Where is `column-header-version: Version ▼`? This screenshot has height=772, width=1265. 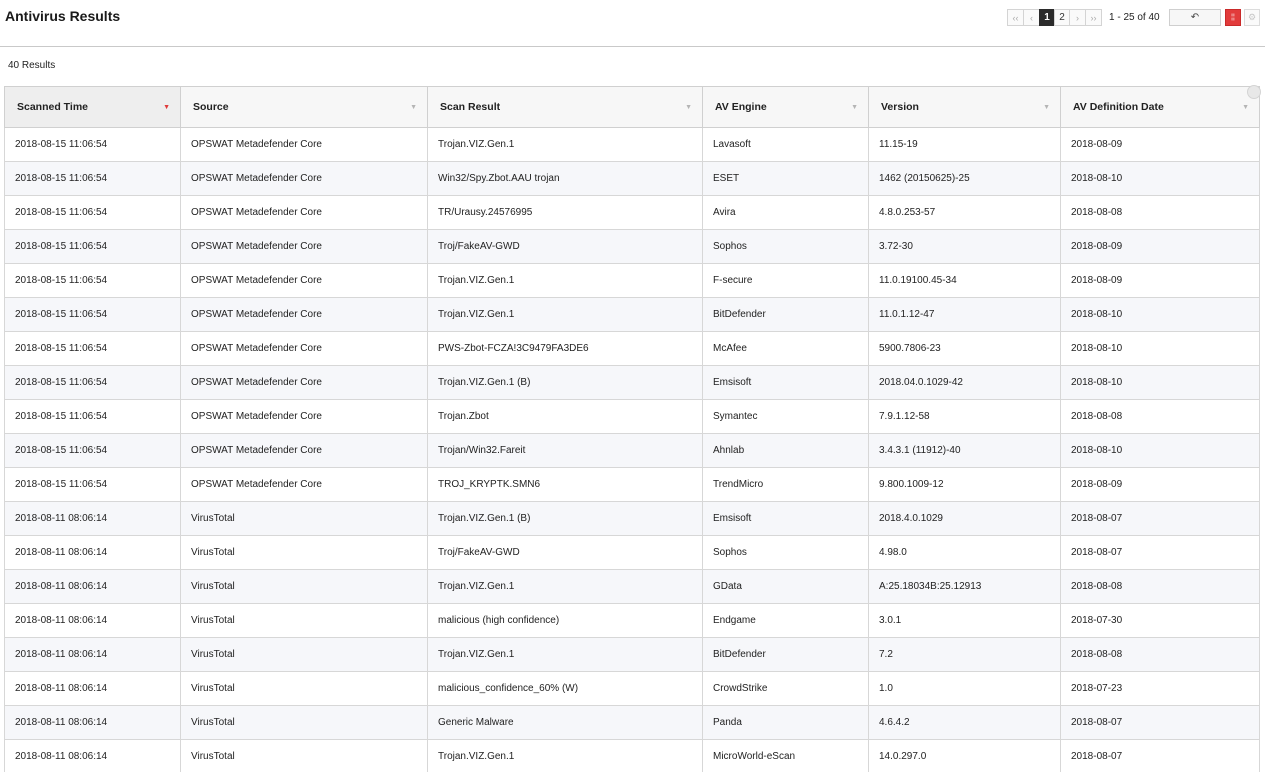 column-header-version: Version ▼ is located at coordinates (964, 107).